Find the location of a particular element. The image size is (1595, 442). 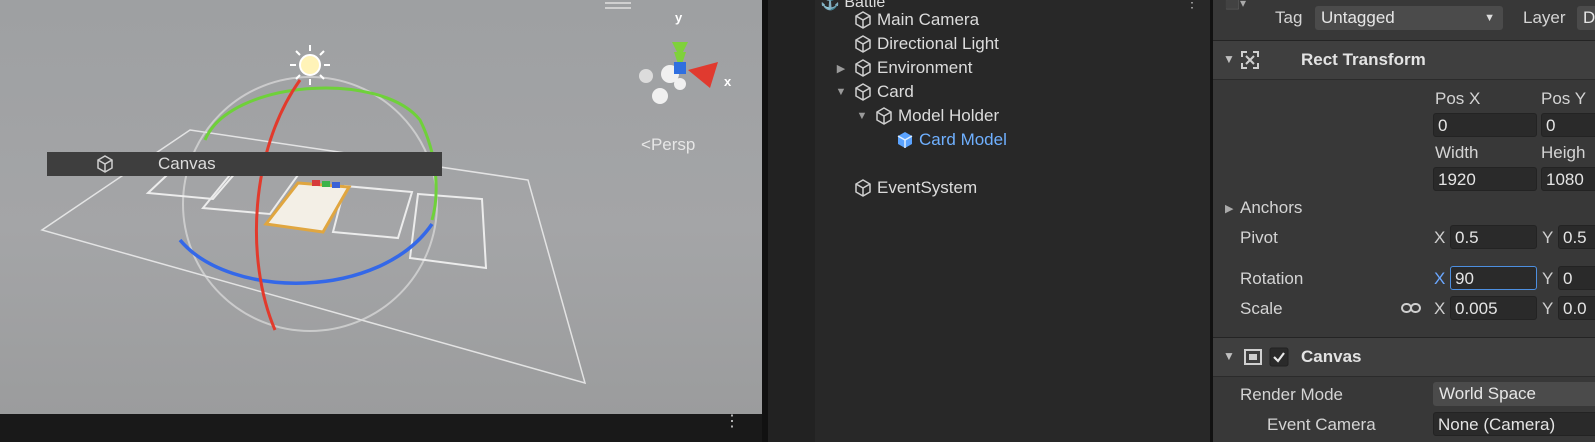

object-icon: ⬛▾ is located at coordinates (1235, 5).